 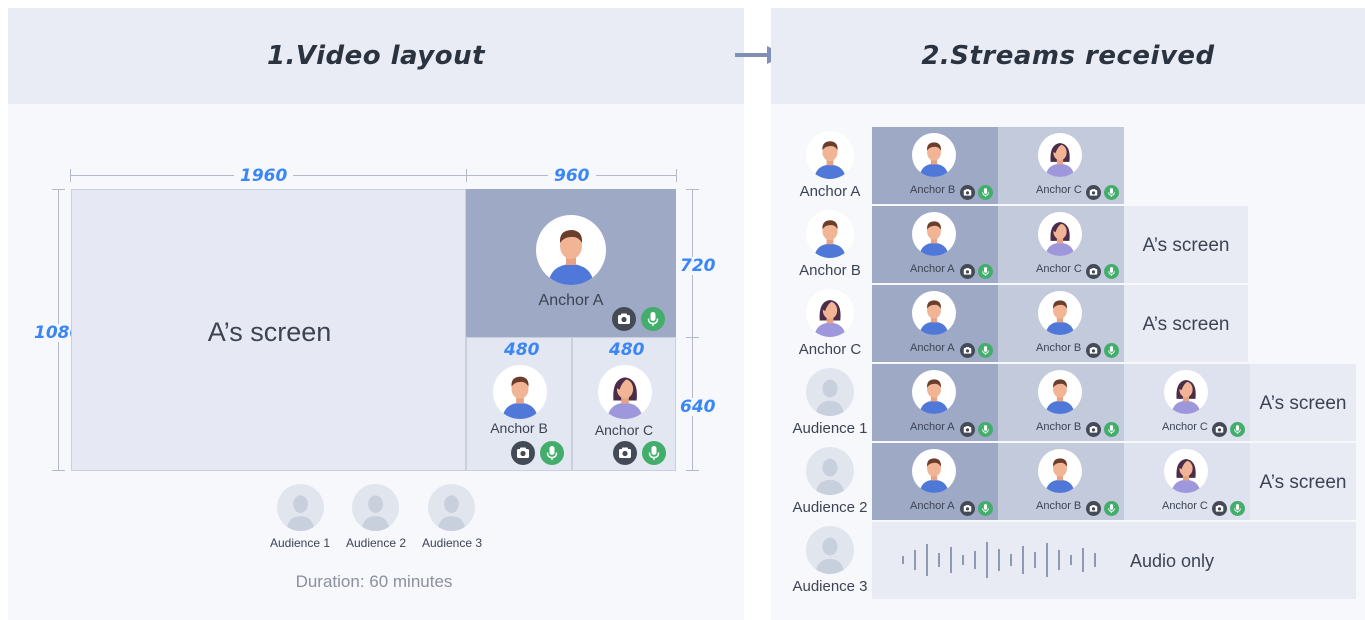 What do you see at coordinates (830, 191) in the screenshot?
I see `row-owner-label: Anchor A` at bounding box center [830, 191].